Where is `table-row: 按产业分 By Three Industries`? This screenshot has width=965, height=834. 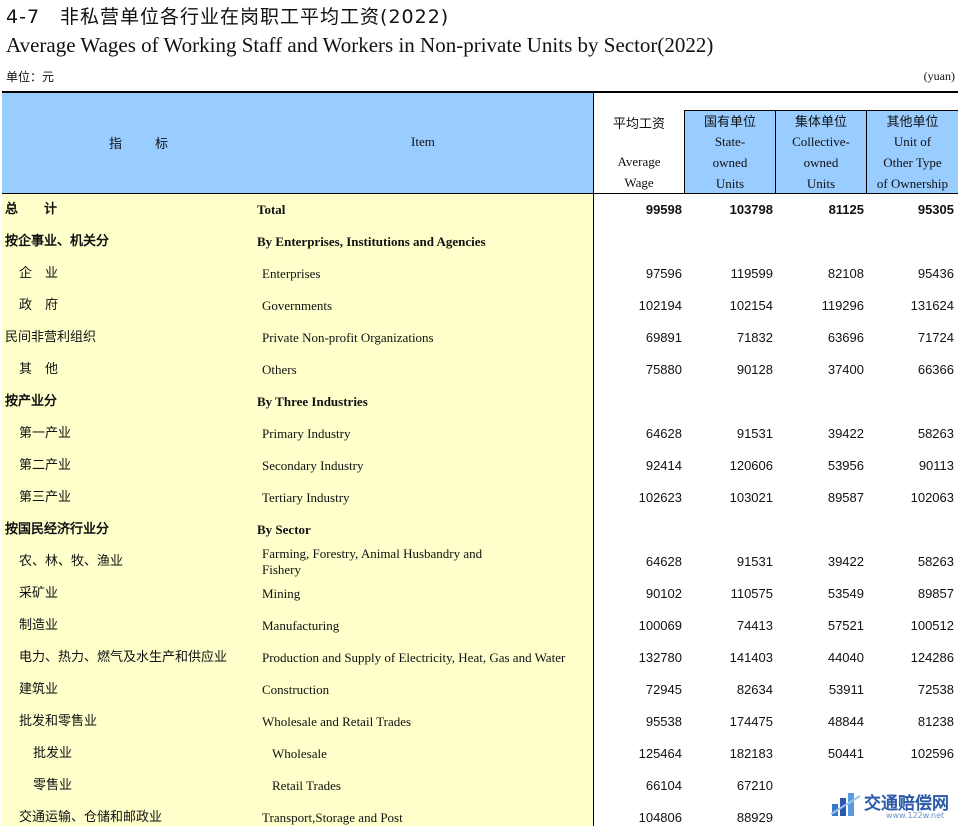 table-row: 按产业分 By Three Industries is located at coordinates (482, 402).